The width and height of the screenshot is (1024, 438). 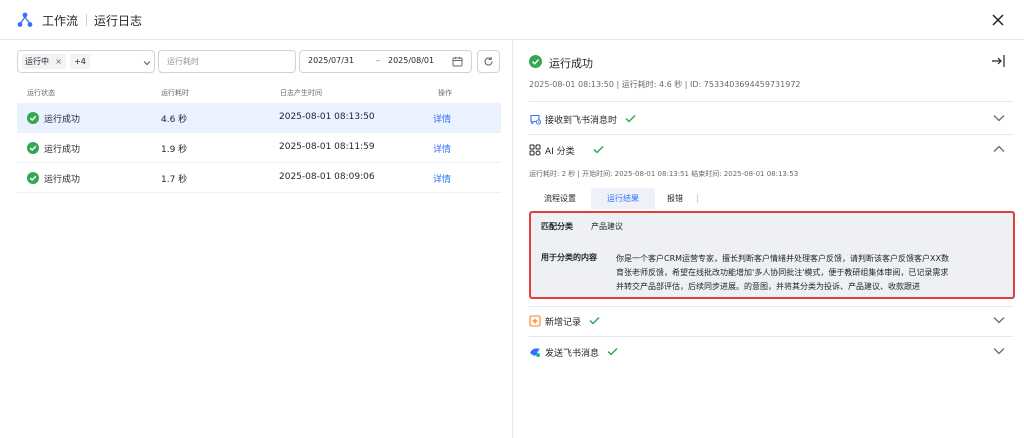 What do you see at coordinates (385, 61) in the screenshot?
I see `date-range-picker: 2025/07/31 – 2025/08/01` at bounding box center [385, 61].